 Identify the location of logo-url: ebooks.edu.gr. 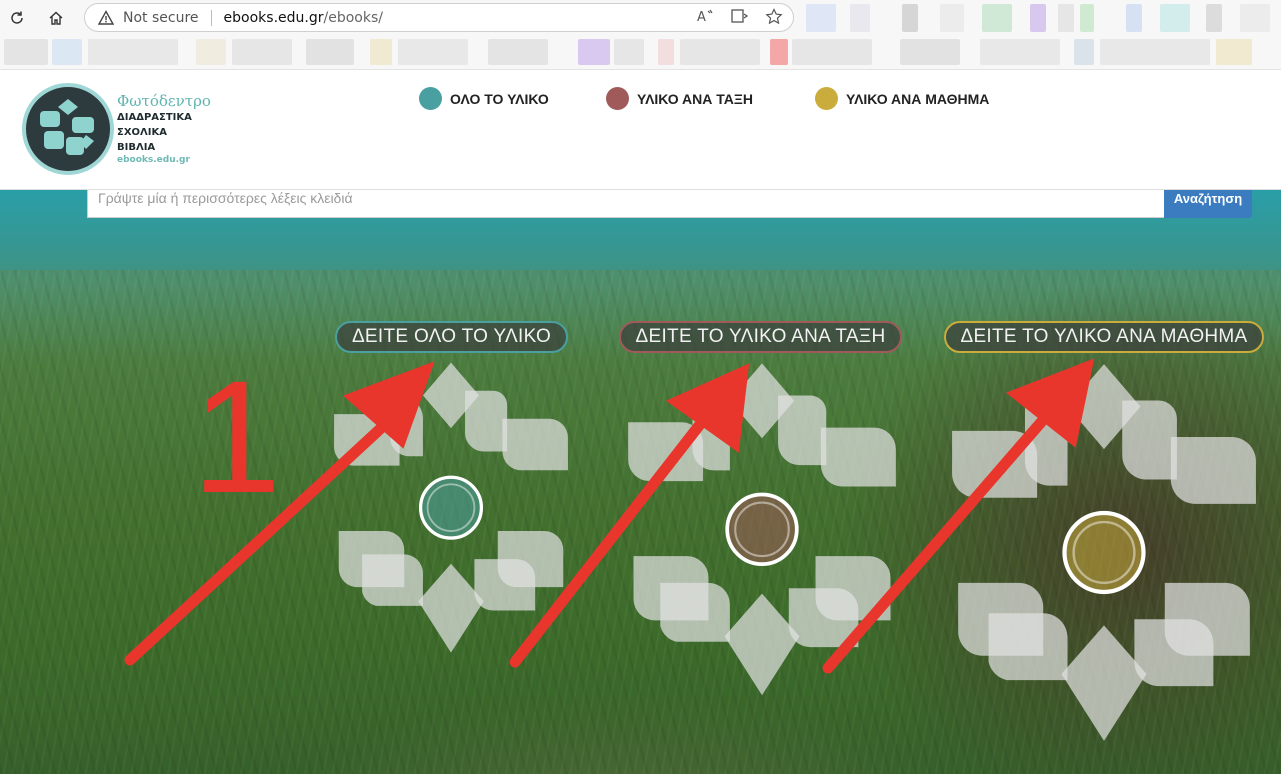
(153, 160).